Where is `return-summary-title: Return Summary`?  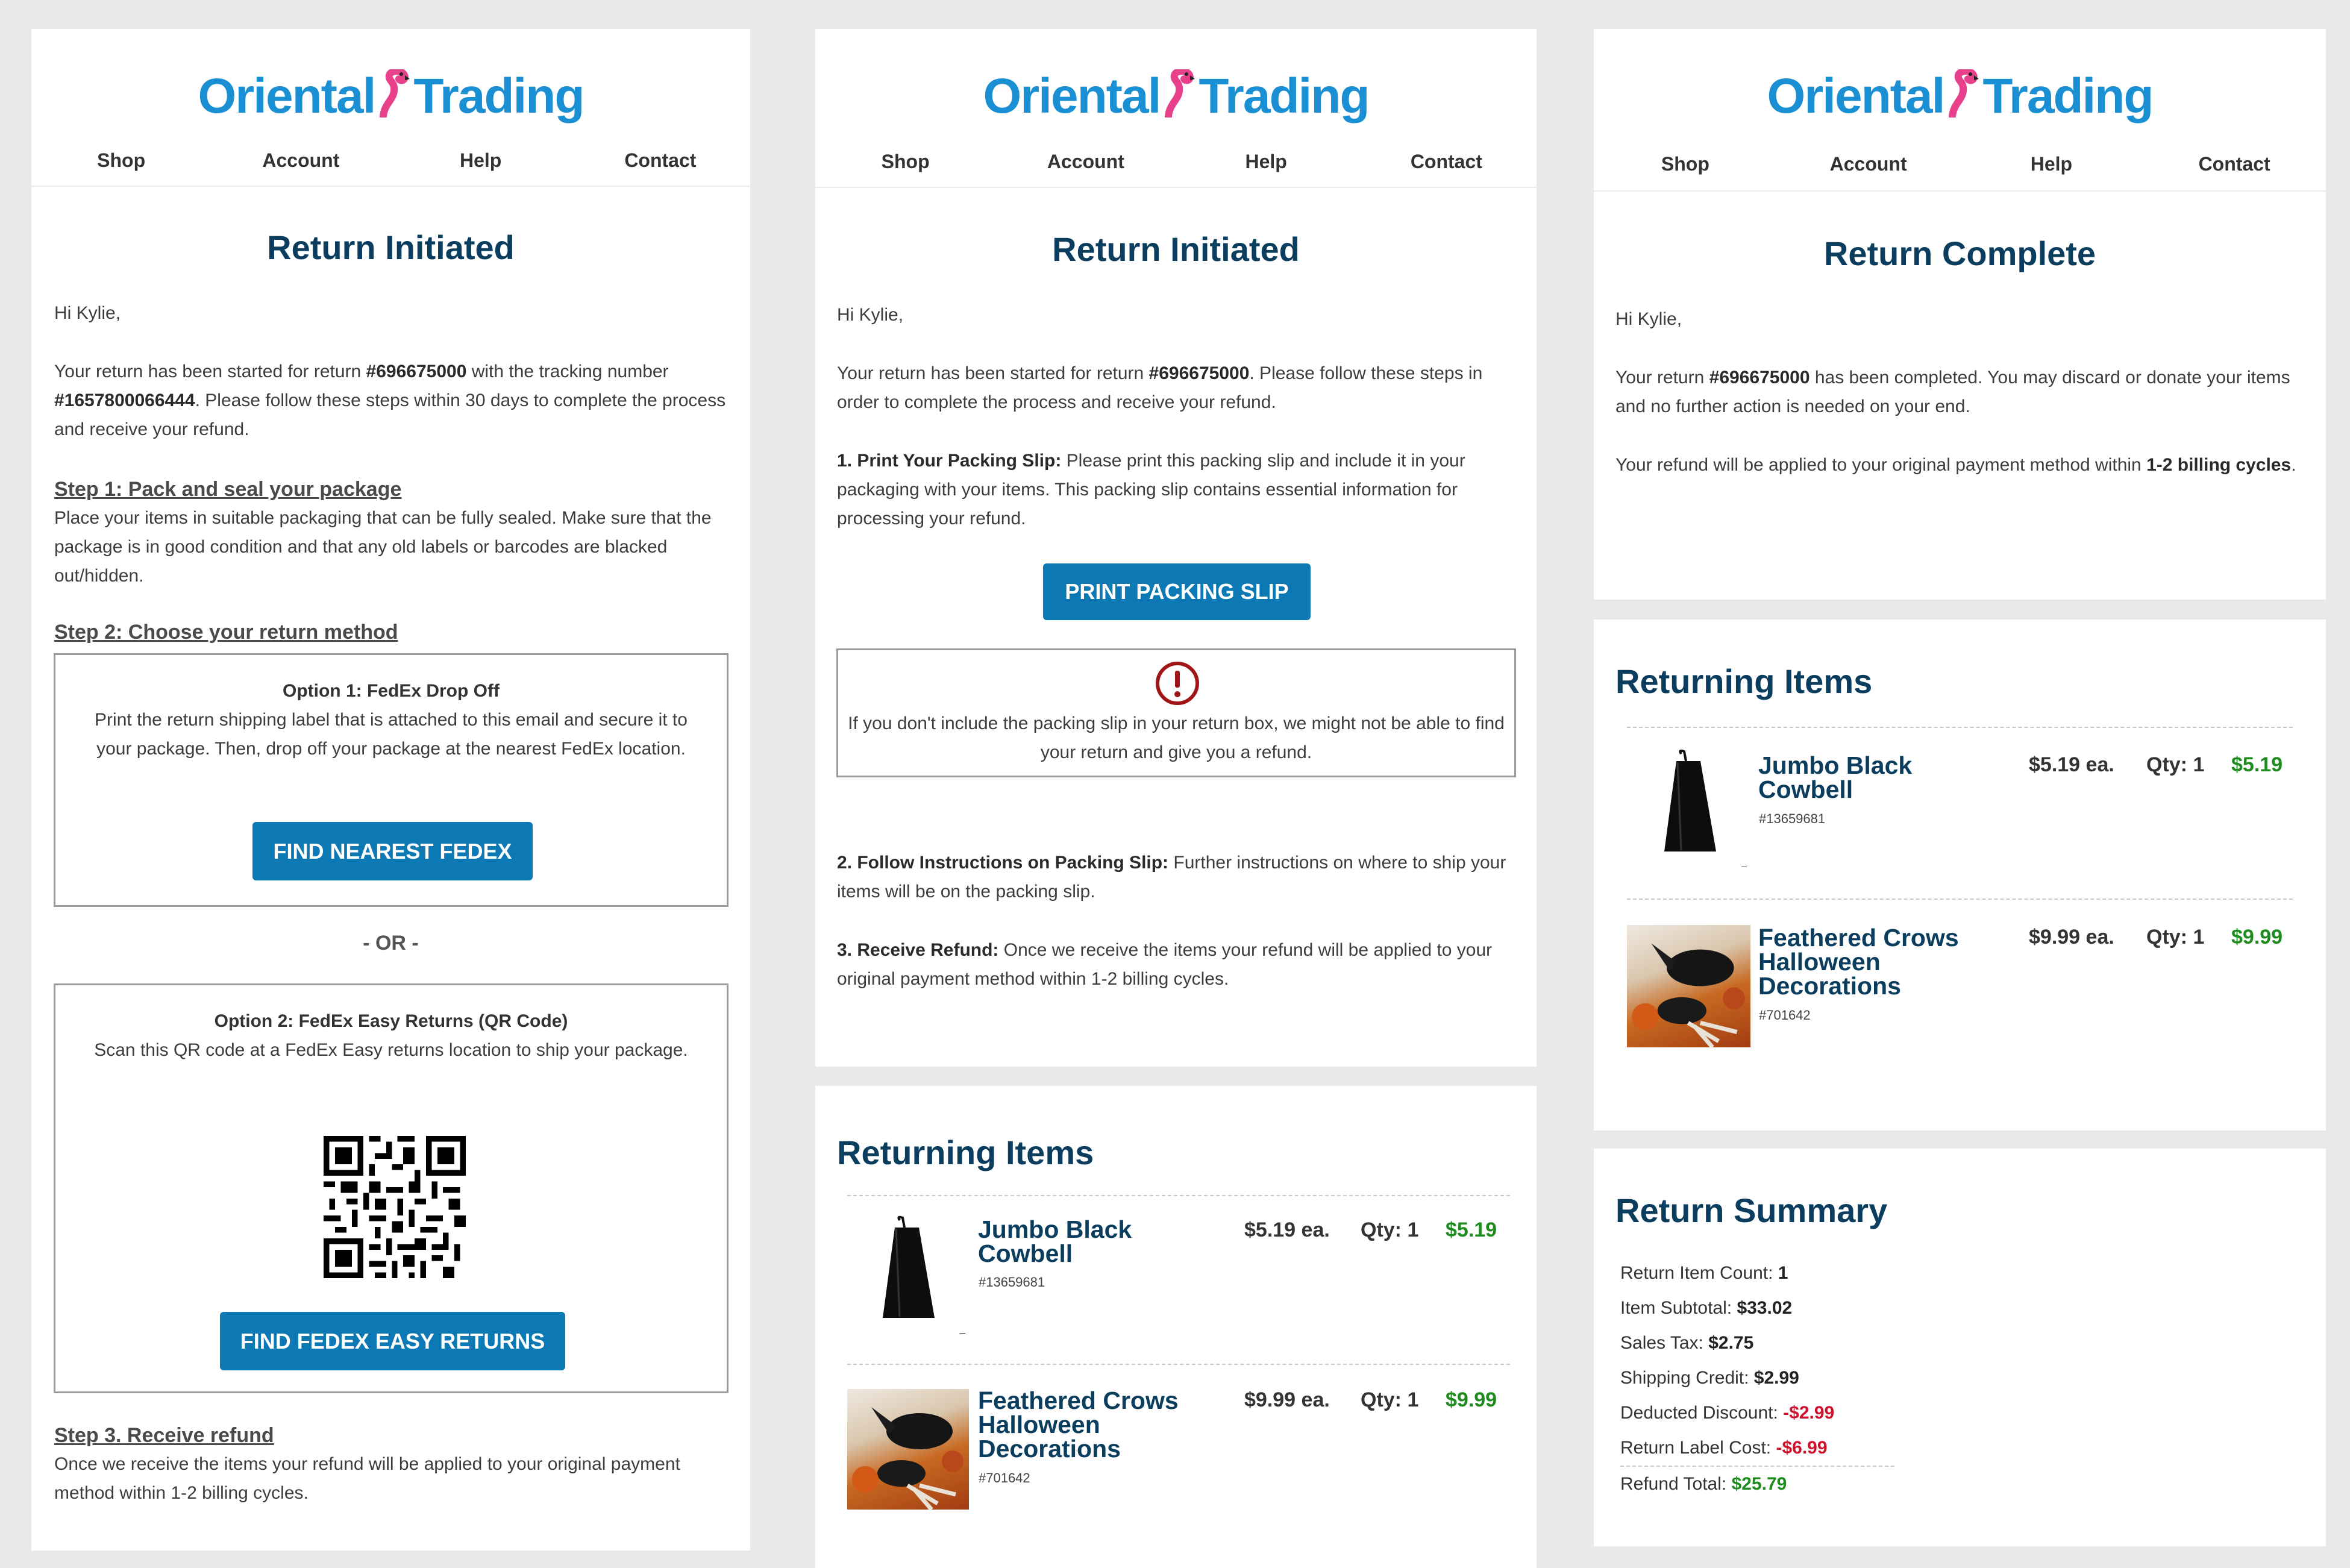
return-summary-title: Return Summary is located at coordinates (1751, 1210).